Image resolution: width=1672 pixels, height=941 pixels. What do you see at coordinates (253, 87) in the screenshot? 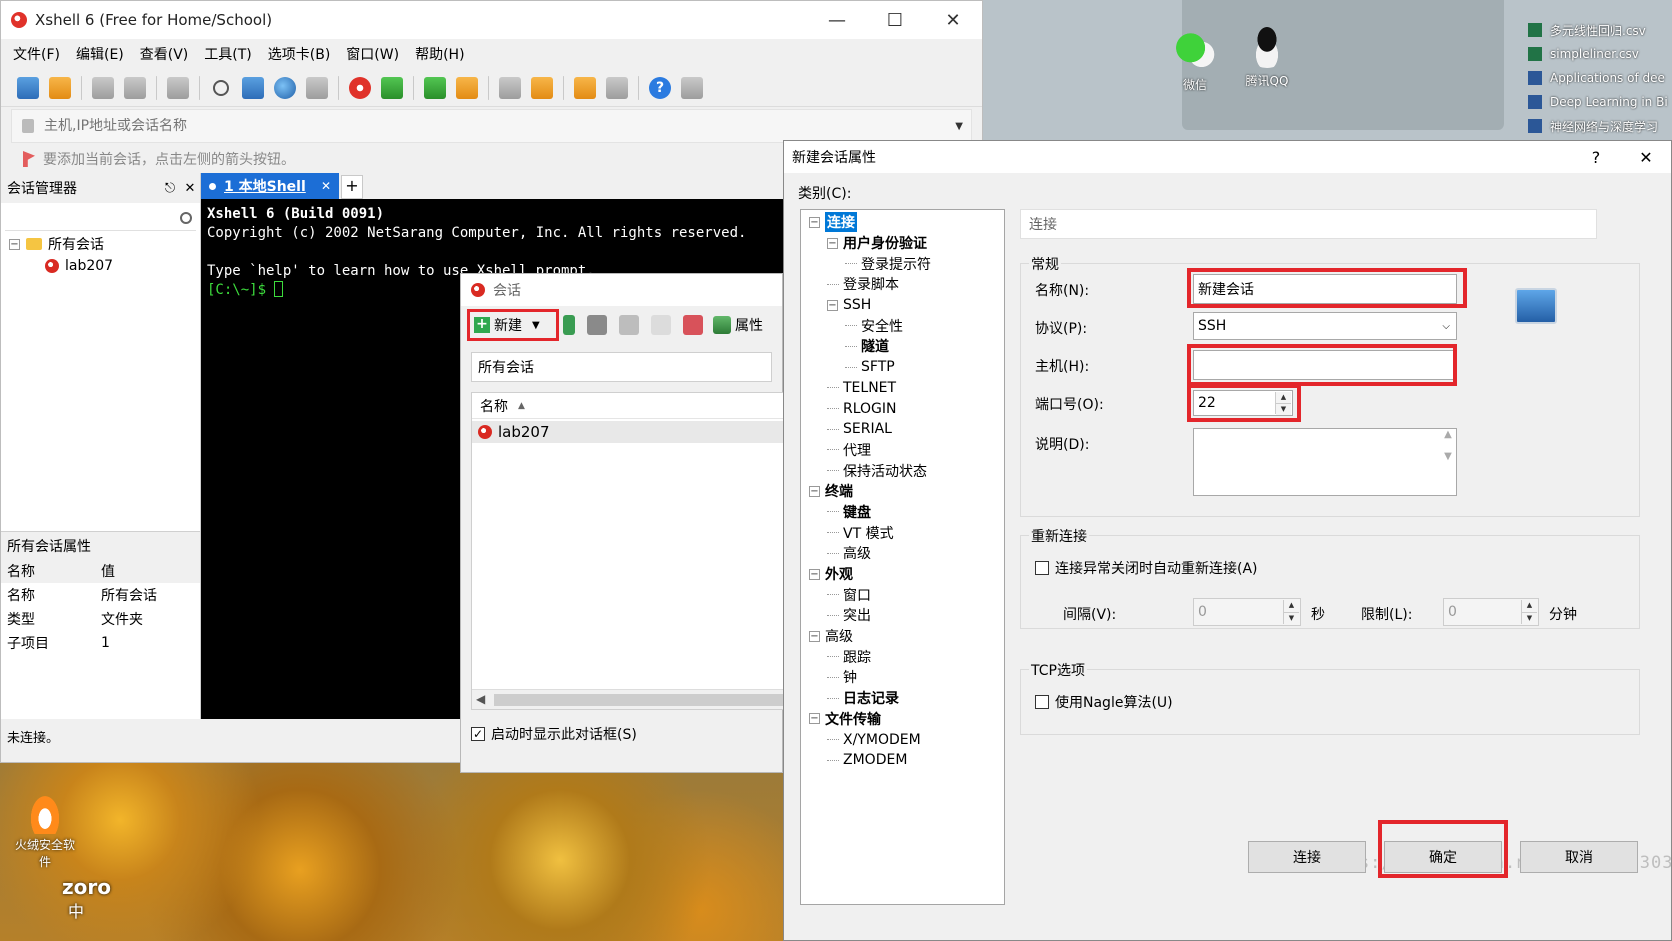
I see `layout-icon` at bounding box center [253, 87].